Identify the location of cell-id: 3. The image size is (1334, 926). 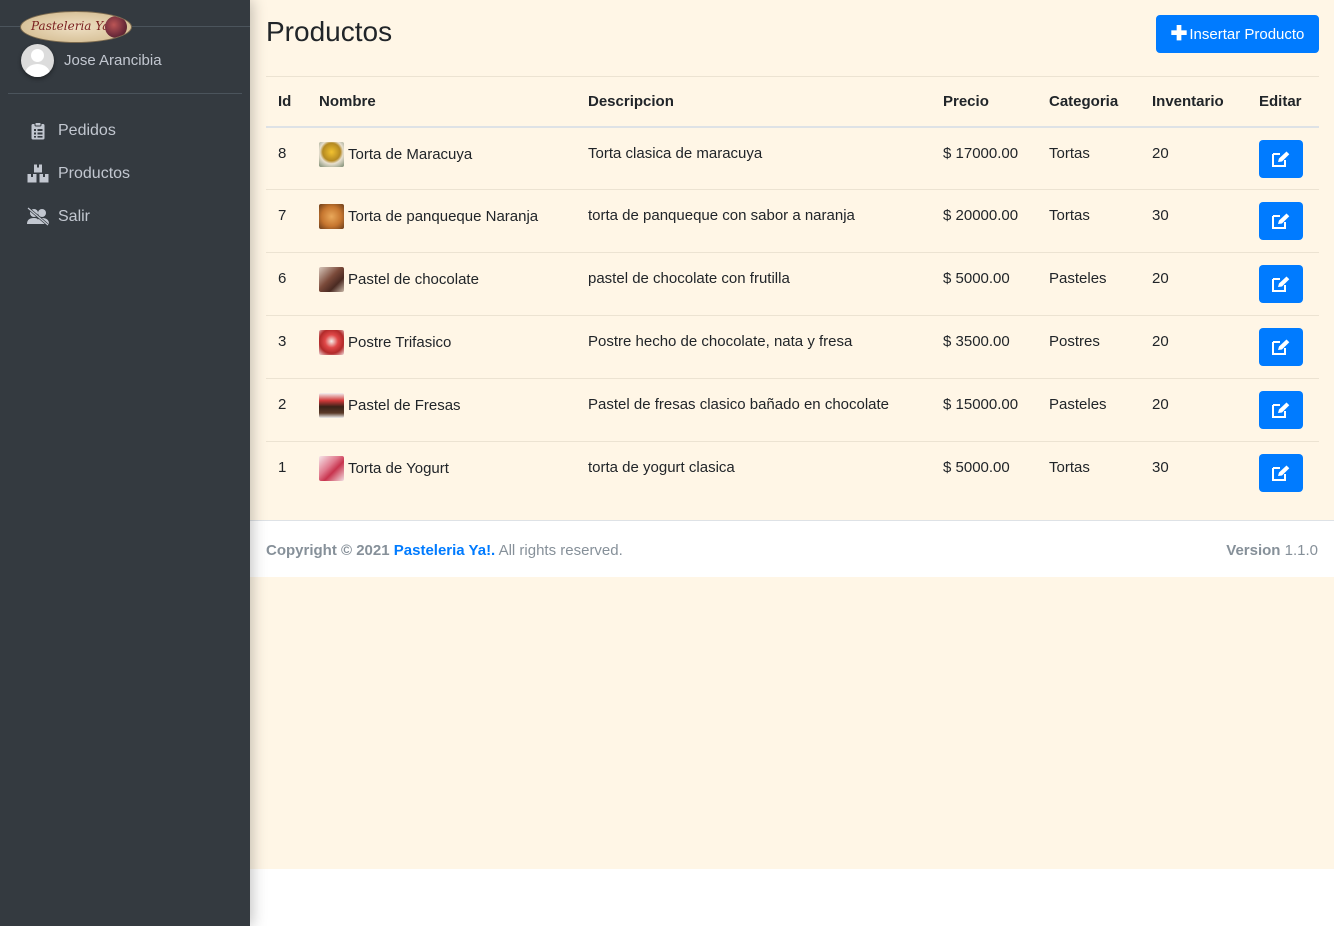
(286, 347).